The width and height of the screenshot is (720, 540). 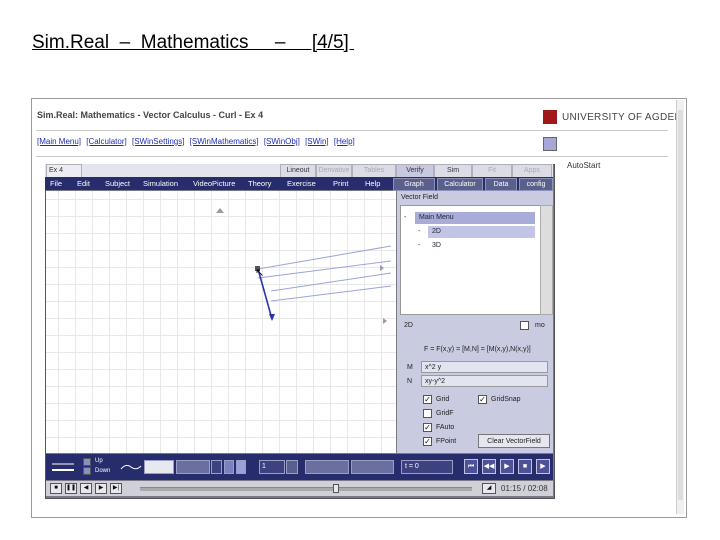 I want to click on university-logo-icon, so click(x=550, y=117).